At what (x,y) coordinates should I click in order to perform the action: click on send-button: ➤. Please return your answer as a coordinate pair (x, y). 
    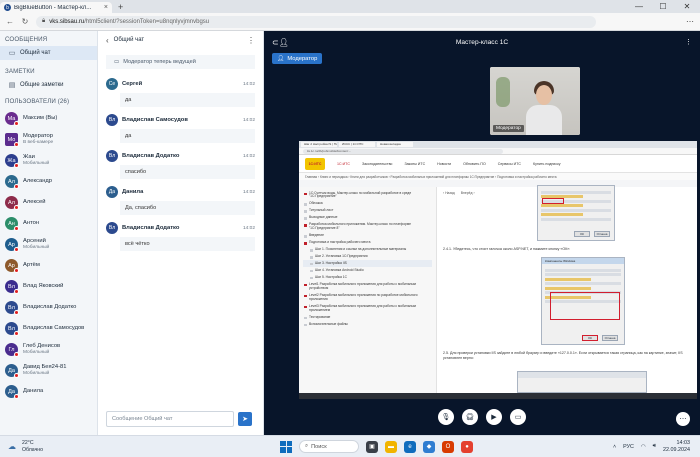
    Looking at the image, I should click on (245, 419).